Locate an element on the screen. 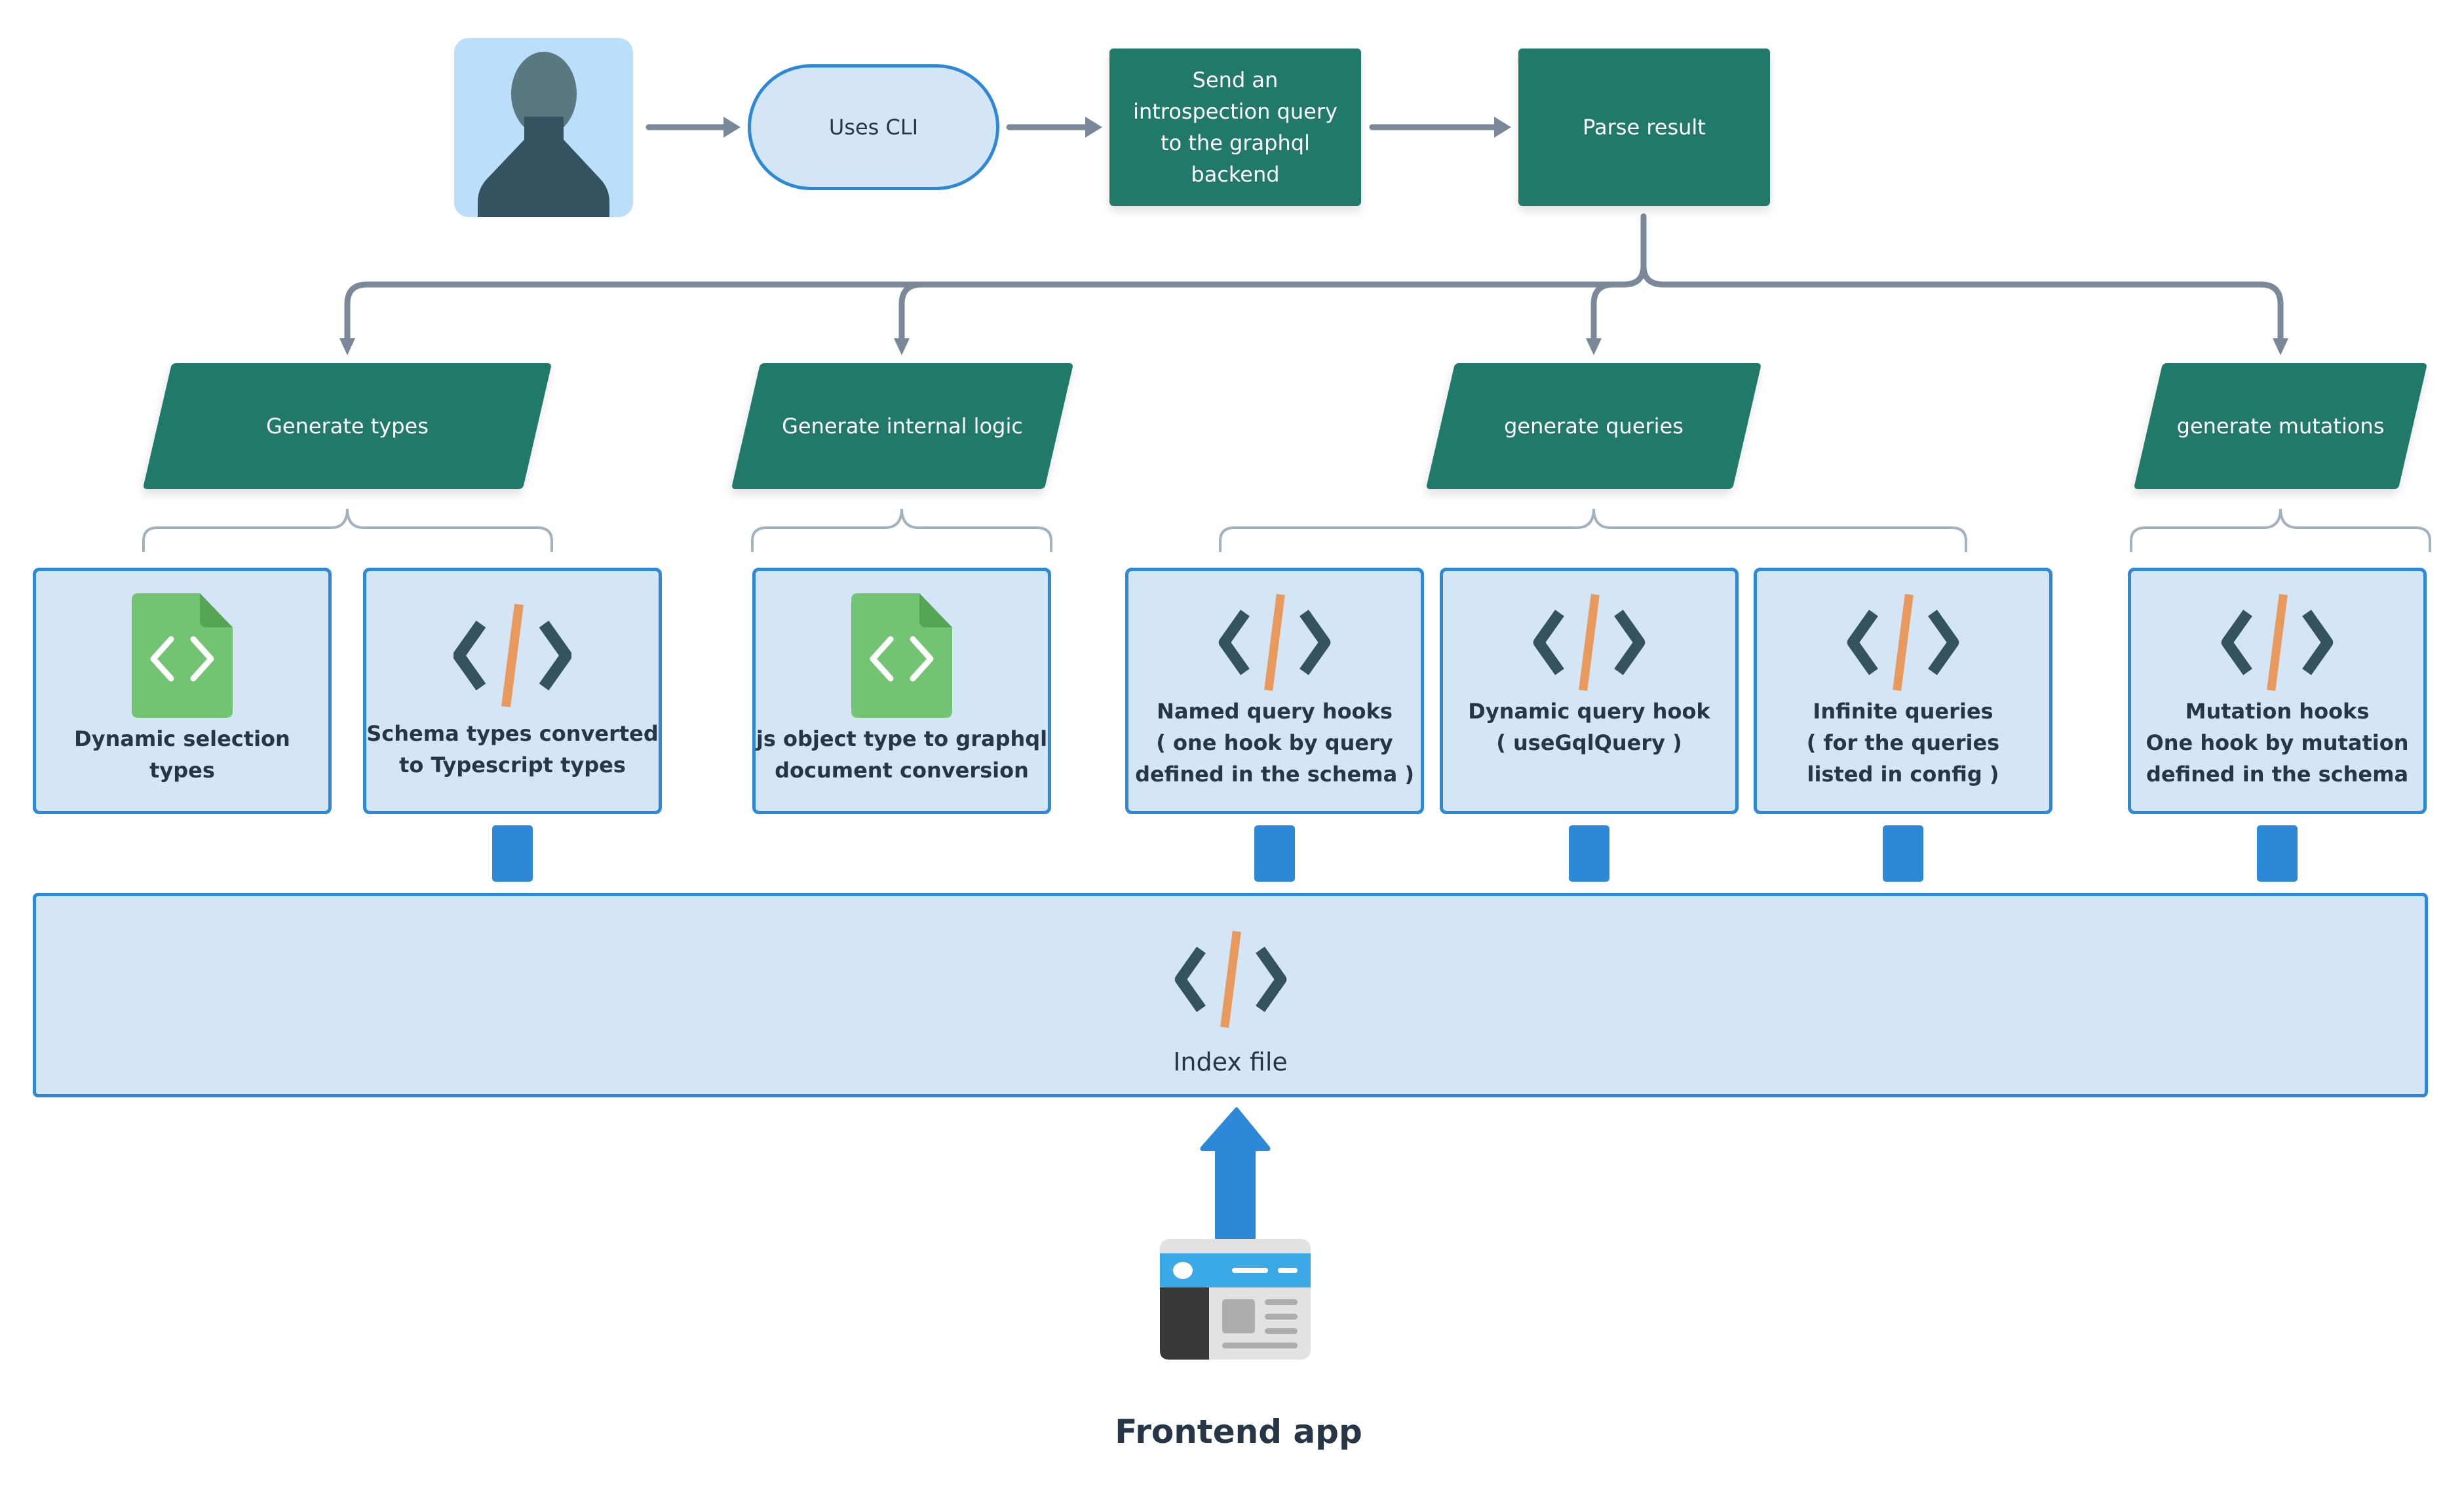 This screenshot has width=2464, height=1492. output-card-dynamic-selection-types: Dynamic selection types is located at coordinates (182, 691).